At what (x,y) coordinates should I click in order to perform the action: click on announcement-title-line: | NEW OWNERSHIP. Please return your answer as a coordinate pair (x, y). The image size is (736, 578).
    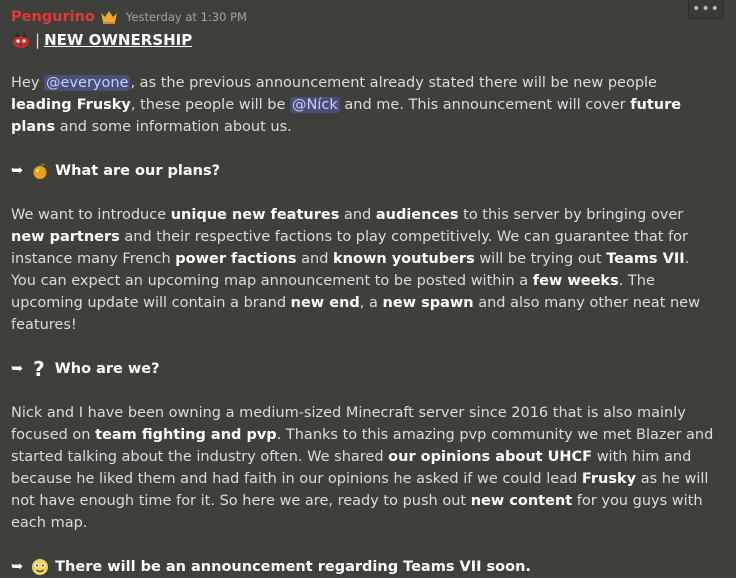
    Looking at the image, I should click on (363, 40).